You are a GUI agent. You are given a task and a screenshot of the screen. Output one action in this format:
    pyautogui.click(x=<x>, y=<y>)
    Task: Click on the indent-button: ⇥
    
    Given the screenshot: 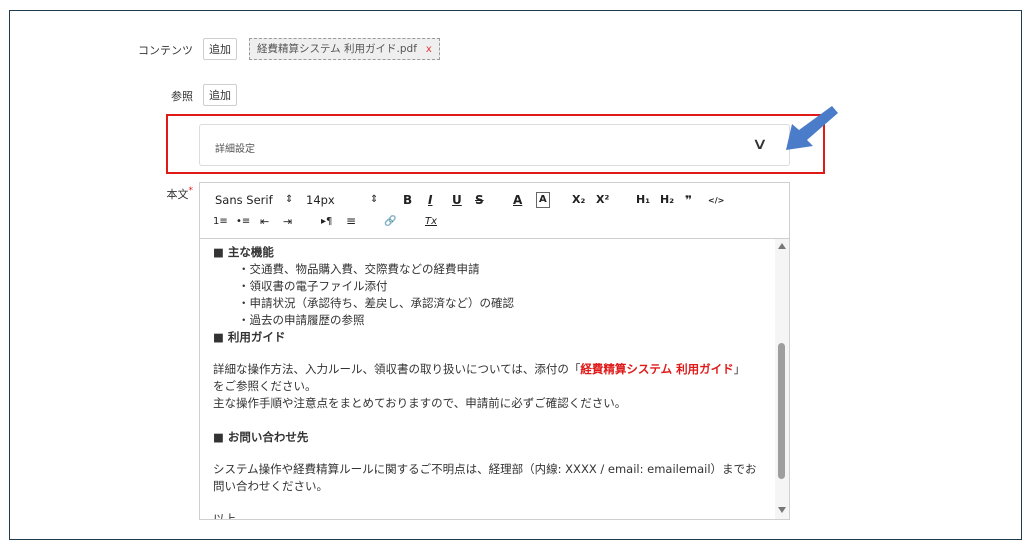 What is the action you would take?
    pyautogui.click(x=287, y=222)
    